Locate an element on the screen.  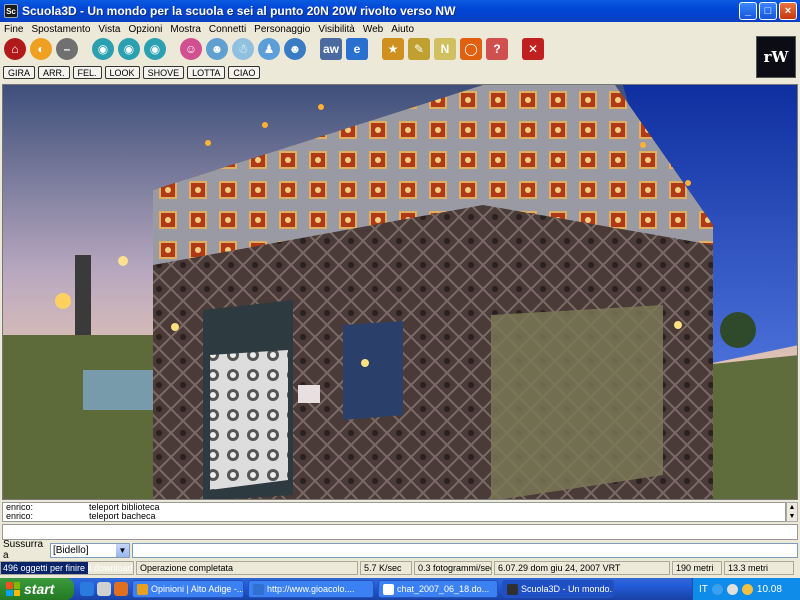
status-datetime: 6.07.29 dom giu 24, 2007 VRT is located at coordinates (582, 568).